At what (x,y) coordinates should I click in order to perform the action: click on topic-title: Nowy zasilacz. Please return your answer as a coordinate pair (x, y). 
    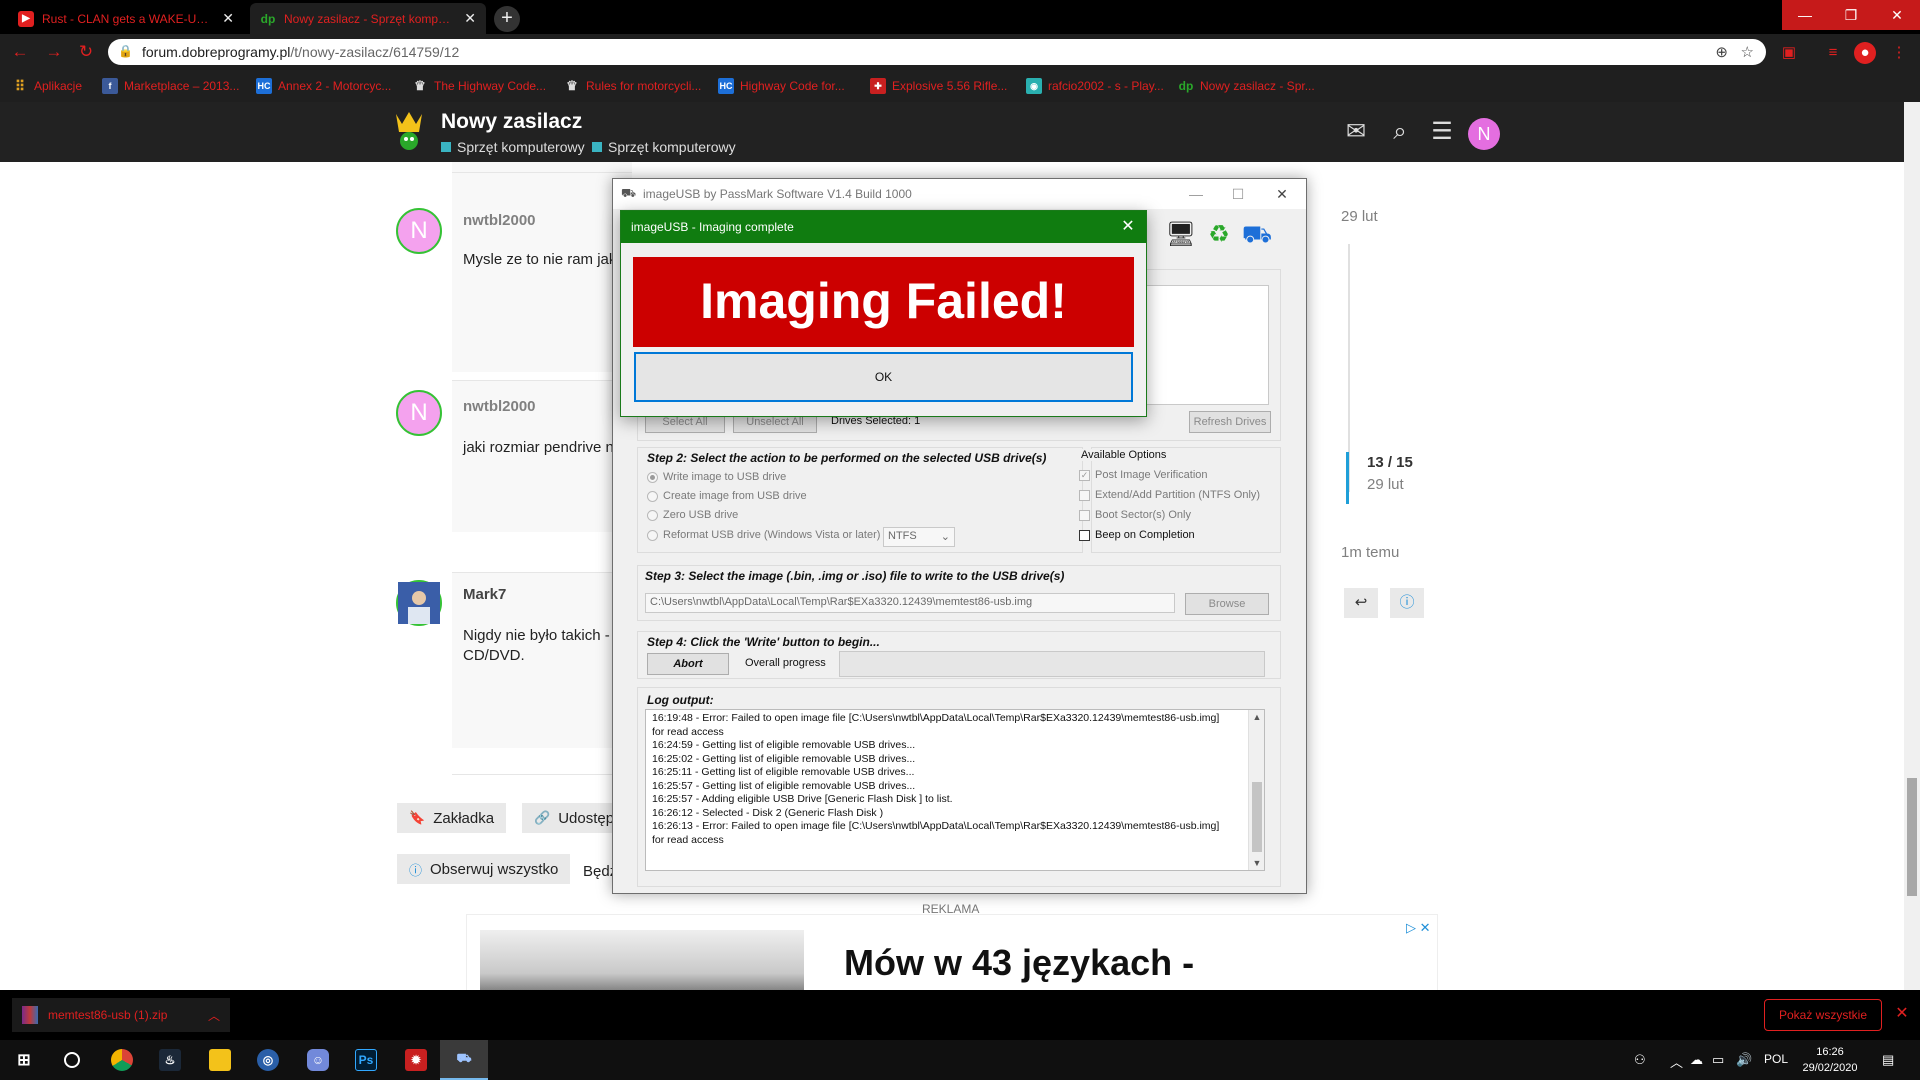
    Looking at the image, I should click on (511, 122).